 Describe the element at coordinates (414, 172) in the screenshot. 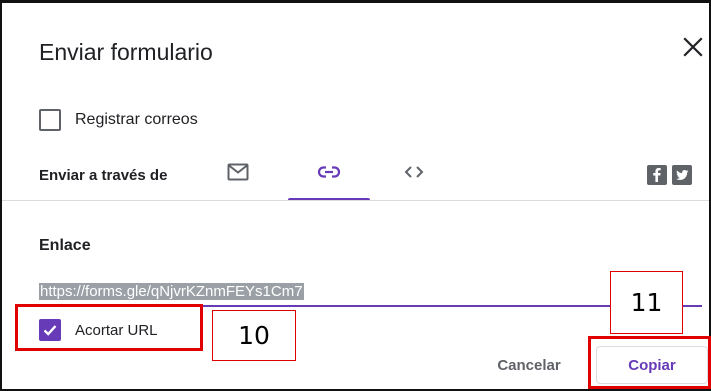

I see `code-brackets-icon` at that location.